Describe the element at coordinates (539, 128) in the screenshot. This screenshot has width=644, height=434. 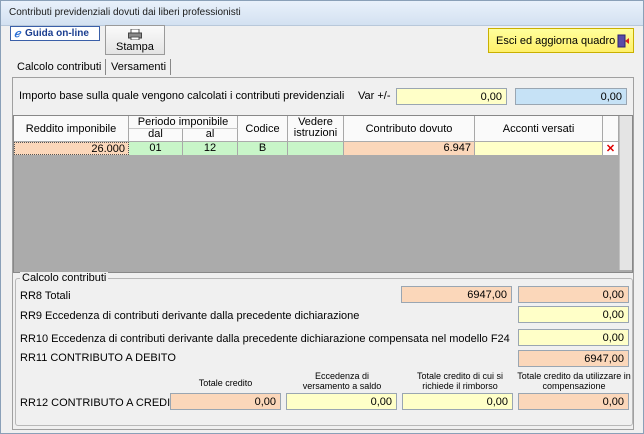
I see `col-header-acconti: Acconti versati` at that location.